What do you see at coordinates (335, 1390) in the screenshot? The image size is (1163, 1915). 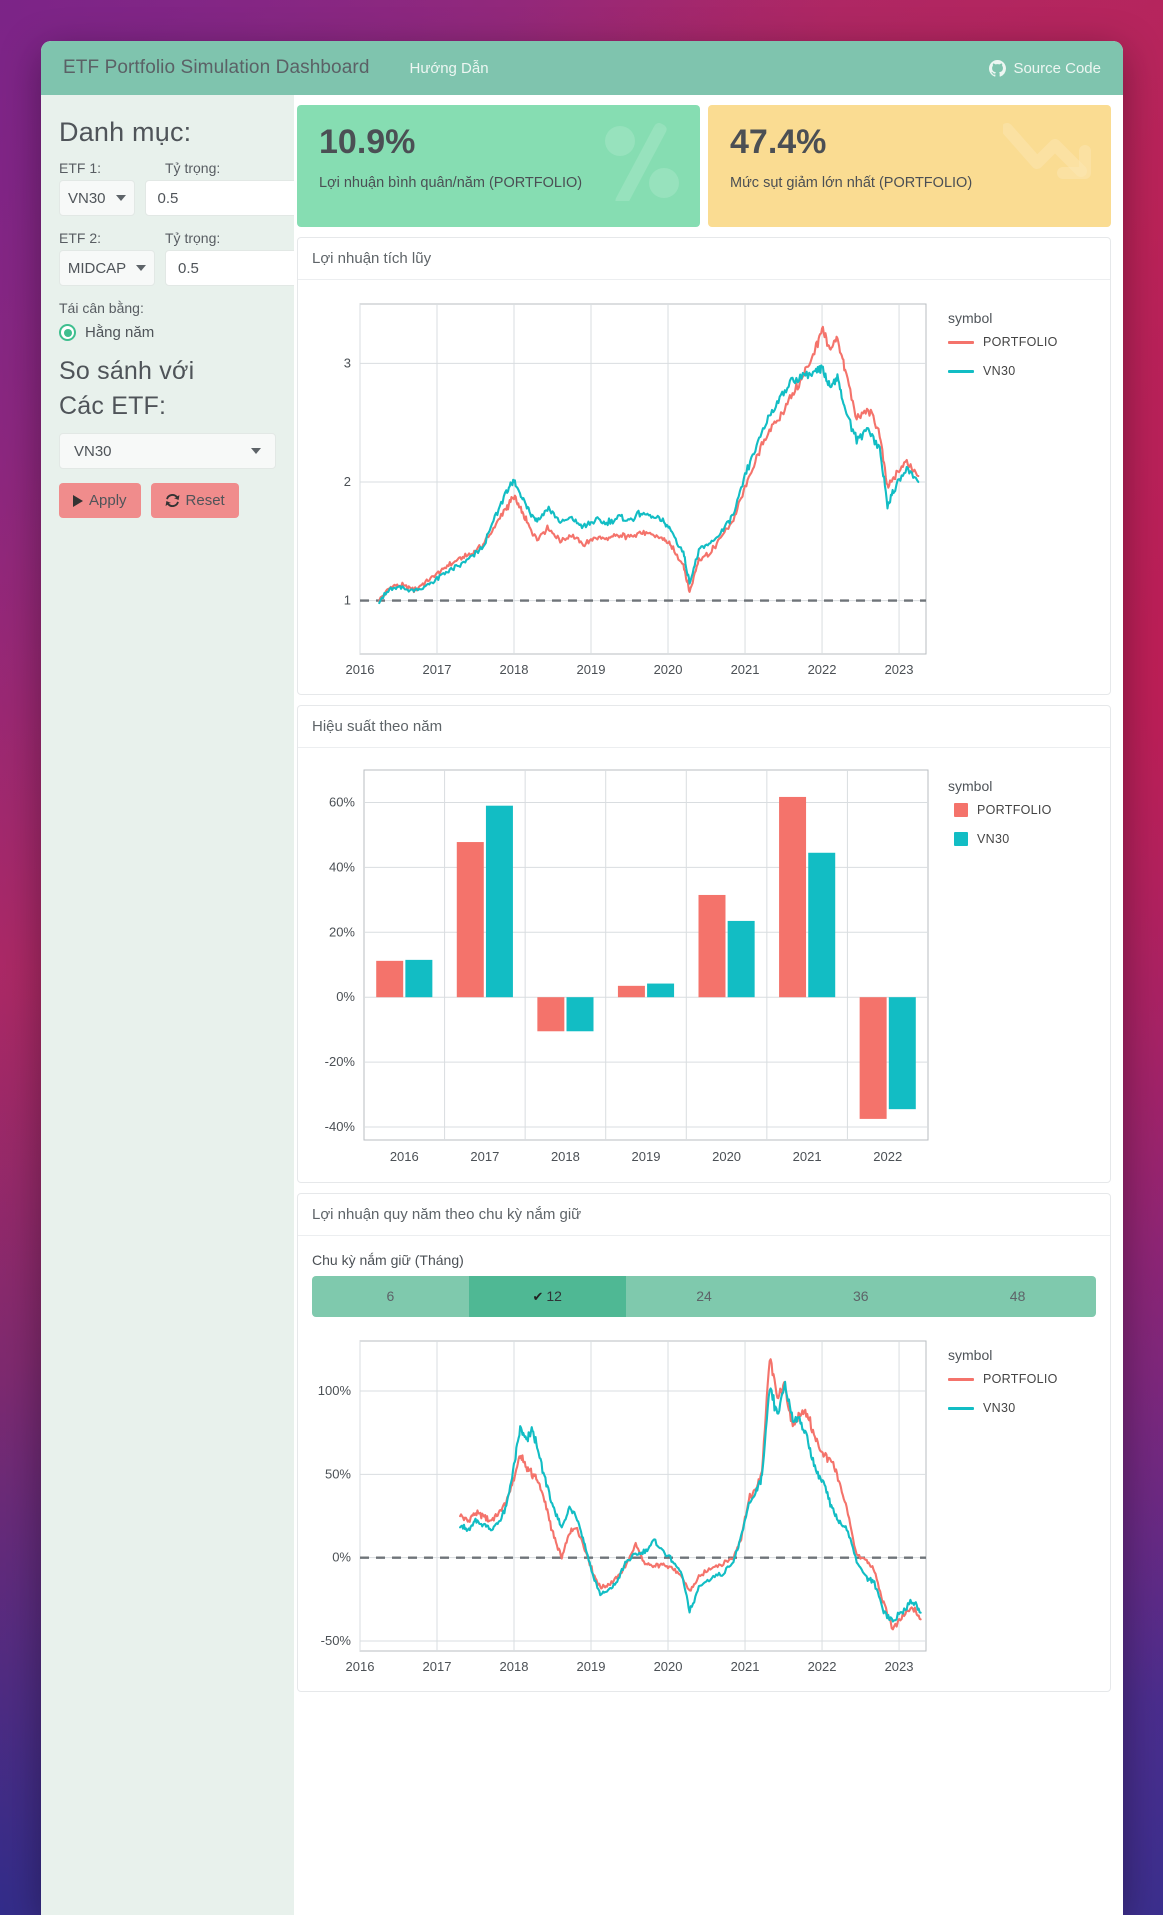 I see `svg-text: 100%` at bounding box center [335, 1390].